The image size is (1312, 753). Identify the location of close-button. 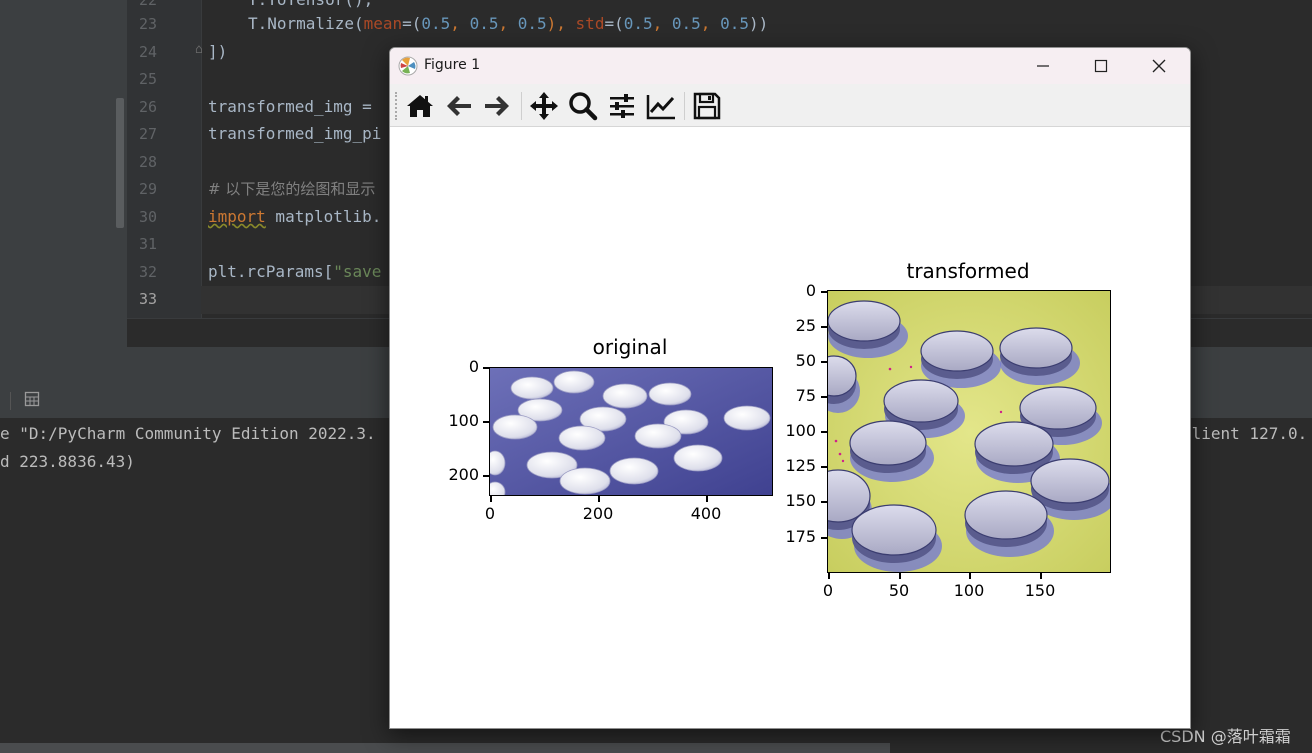
(1159, 66).